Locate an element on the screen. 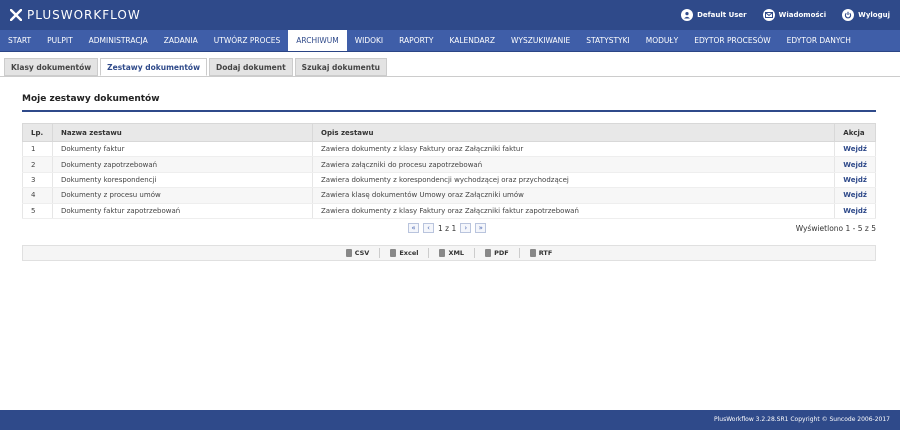 The height and width of the screenshot is (430, 900). power-icon is located at coordinates (848, 15).